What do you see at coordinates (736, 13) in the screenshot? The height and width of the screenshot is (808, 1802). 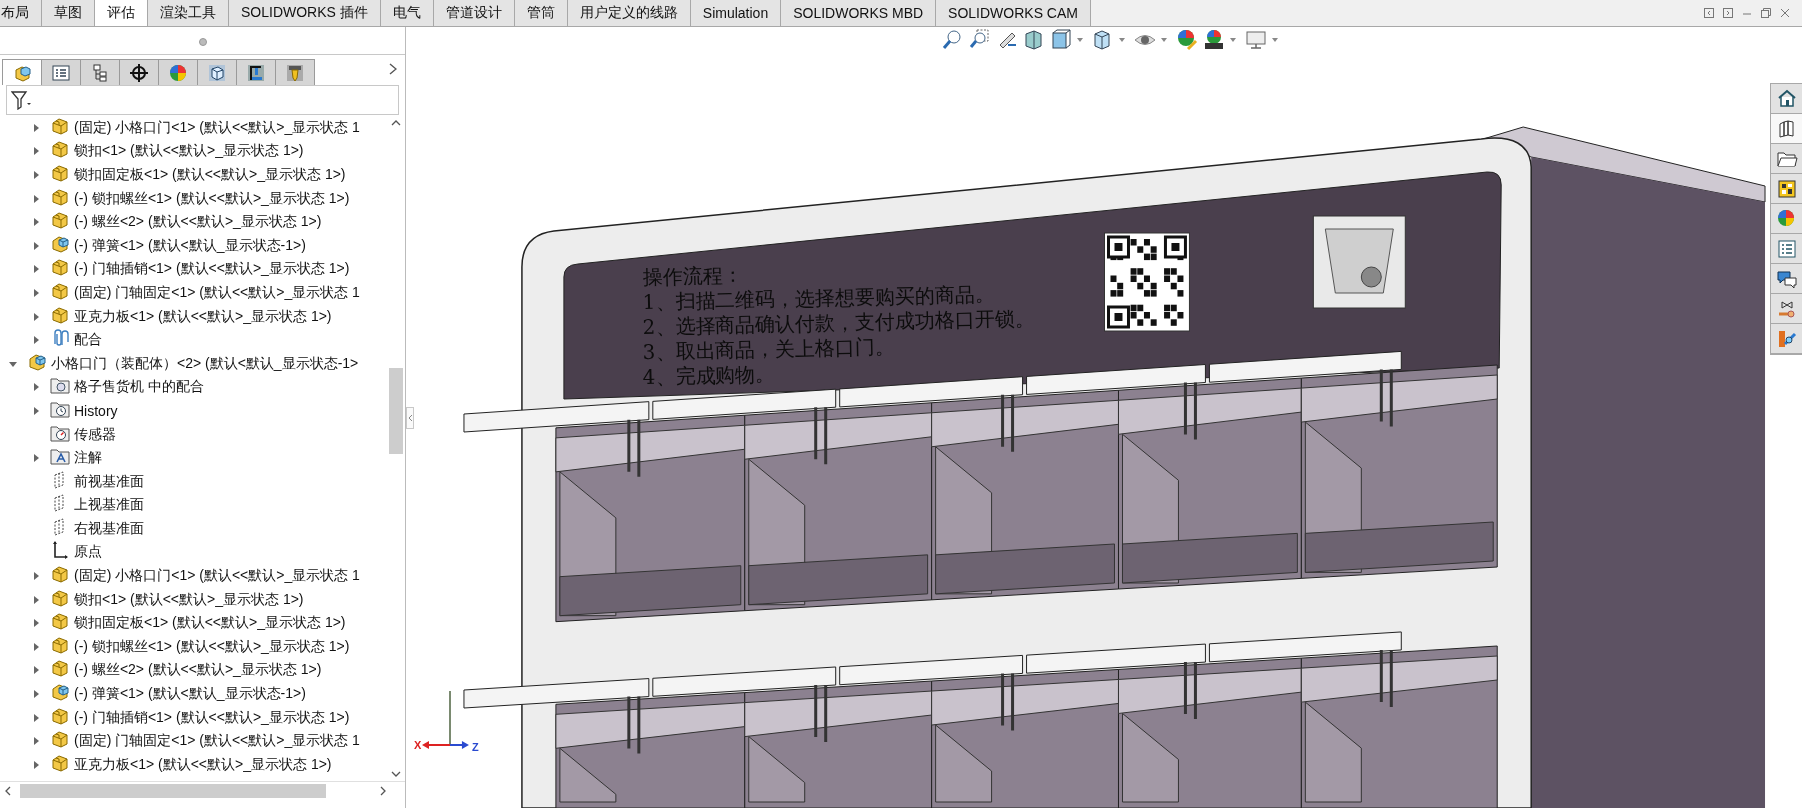 I see `ribbon-tab: Simulation` at bounding box center [736, 13].